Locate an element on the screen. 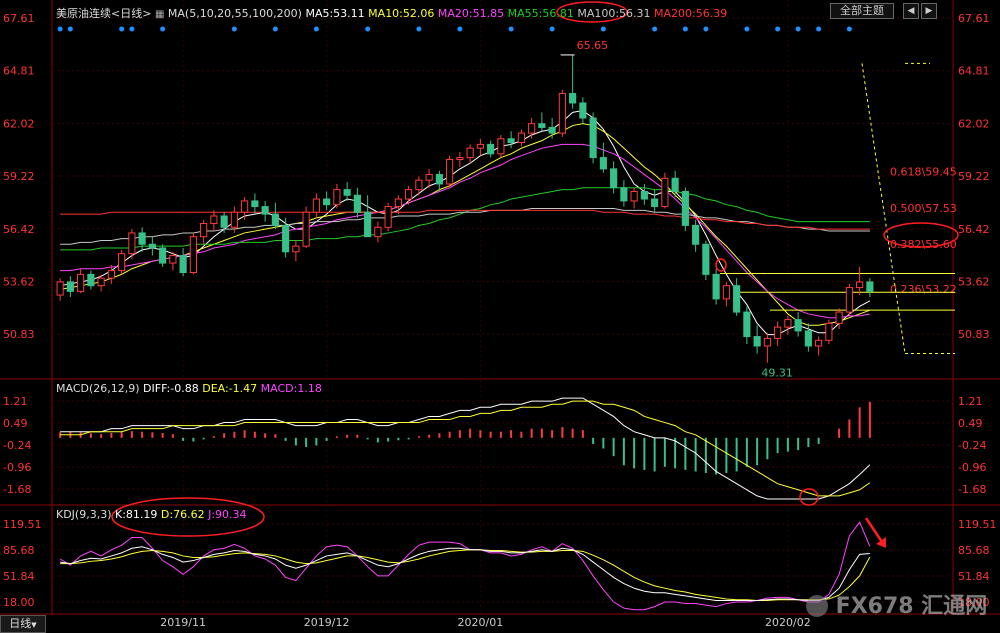 The height and width of the screenshot is (633, 1000). ma55-value: MA55:56.81 is located at coordinates (540, 13).